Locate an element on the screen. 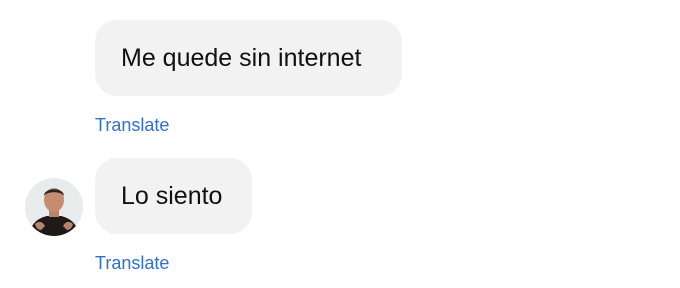 The height and width of the screenshot is (288, 680). message-text: Lo siento is located at coordinates (172, 196).